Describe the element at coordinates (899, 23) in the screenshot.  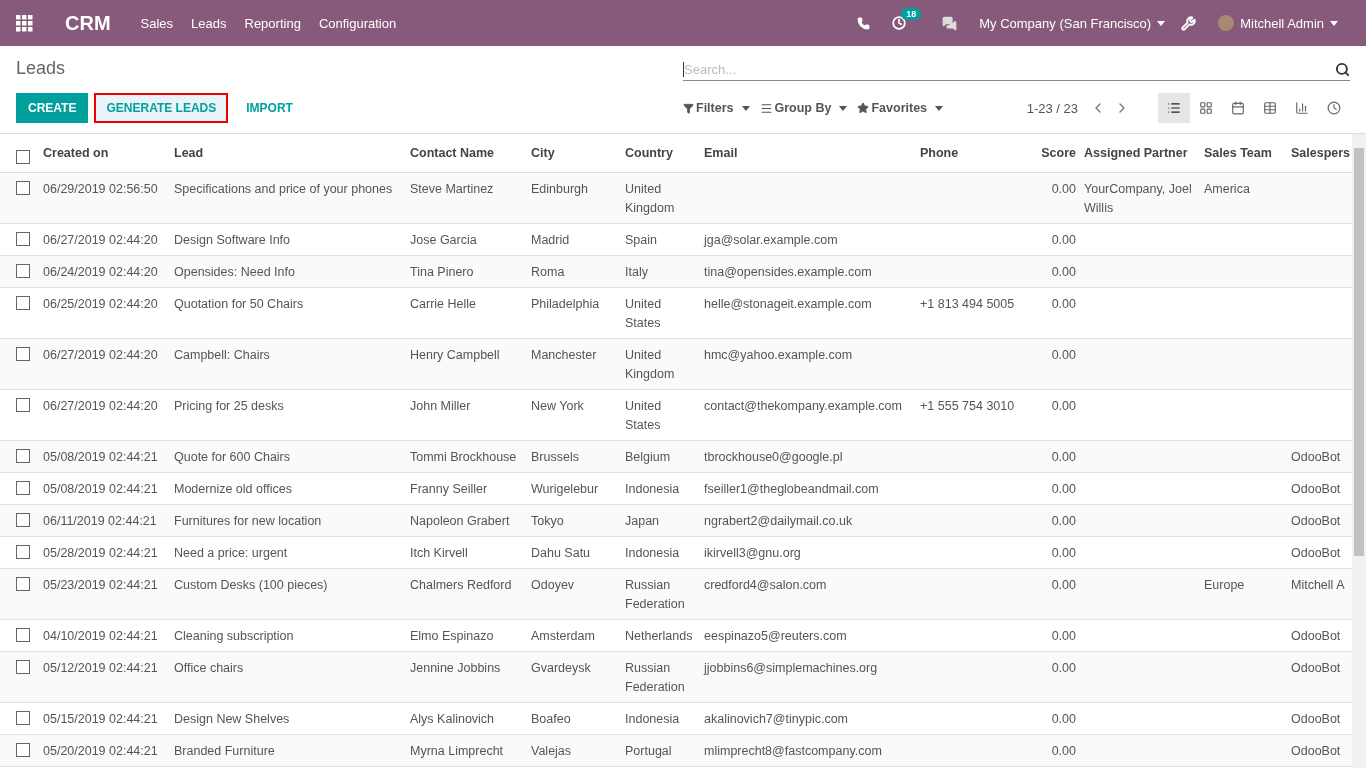
I see `clock-icon` at that location.